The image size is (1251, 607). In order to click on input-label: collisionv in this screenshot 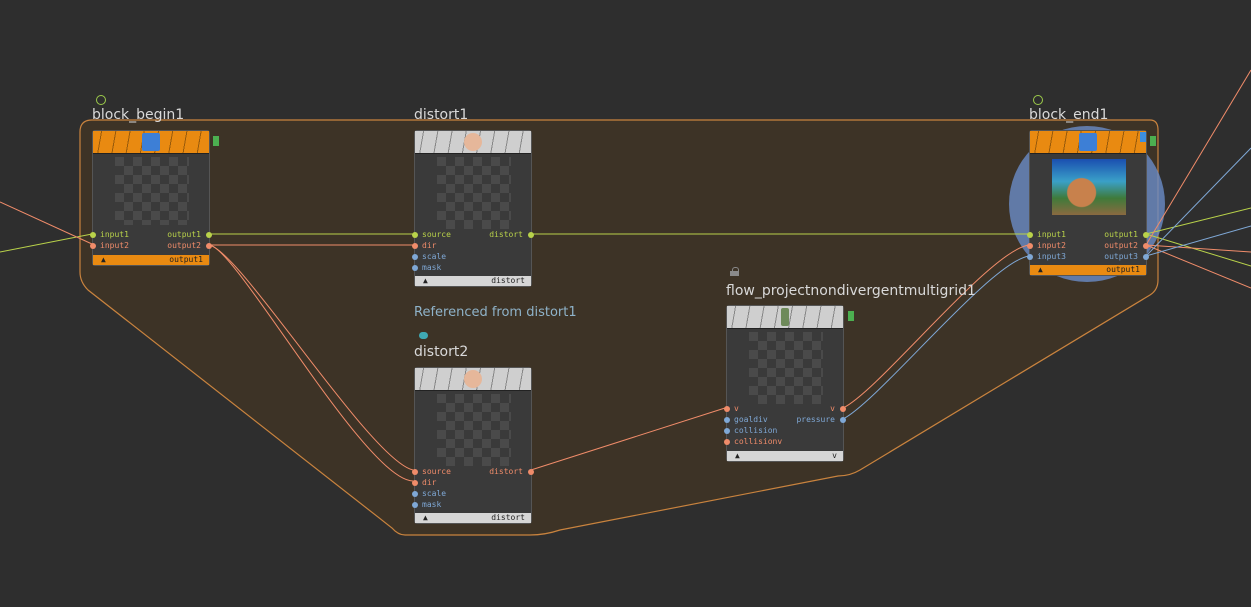, I will do `click(758, 441)`.